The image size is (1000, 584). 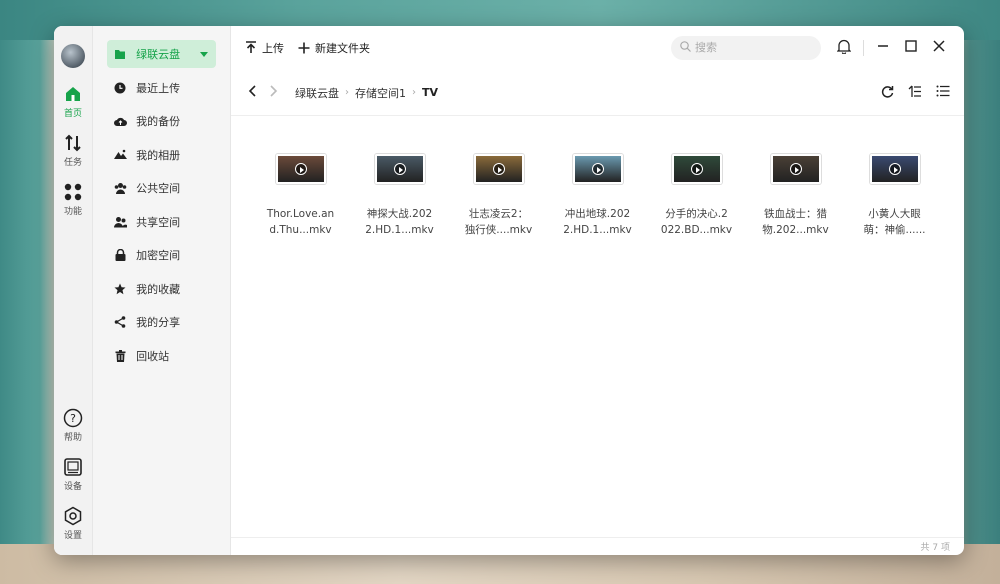 I want to click on toolbar-divider, so click(x=863, y=47).